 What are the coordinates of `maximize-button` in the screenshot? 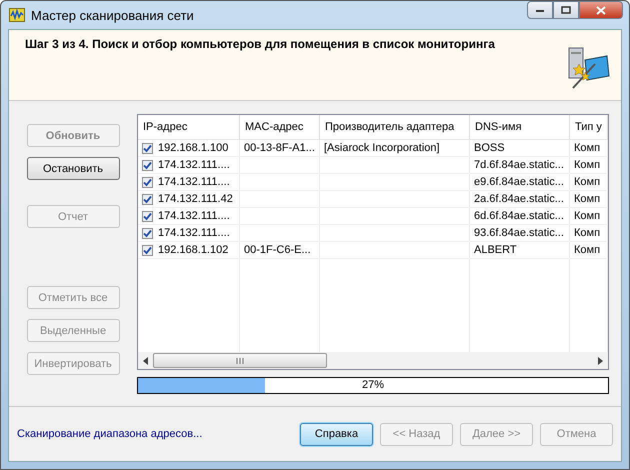 It's located at (566, 10).